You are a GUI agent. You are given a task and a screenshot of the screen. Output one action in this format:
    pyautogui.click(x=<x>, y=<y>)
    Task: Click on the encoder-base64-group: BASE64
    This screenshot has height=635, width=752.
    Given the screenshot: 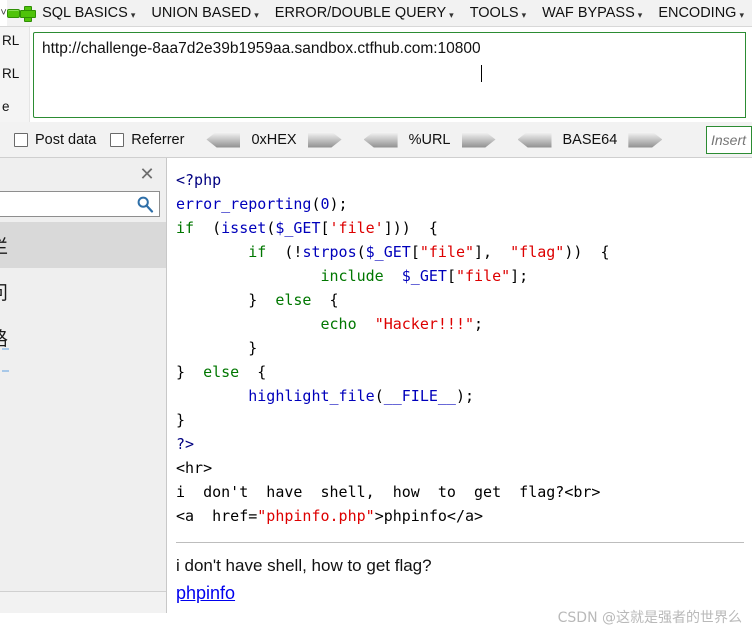 What is the action you would take?
    pyautogui.click(x=590, y=139)
    